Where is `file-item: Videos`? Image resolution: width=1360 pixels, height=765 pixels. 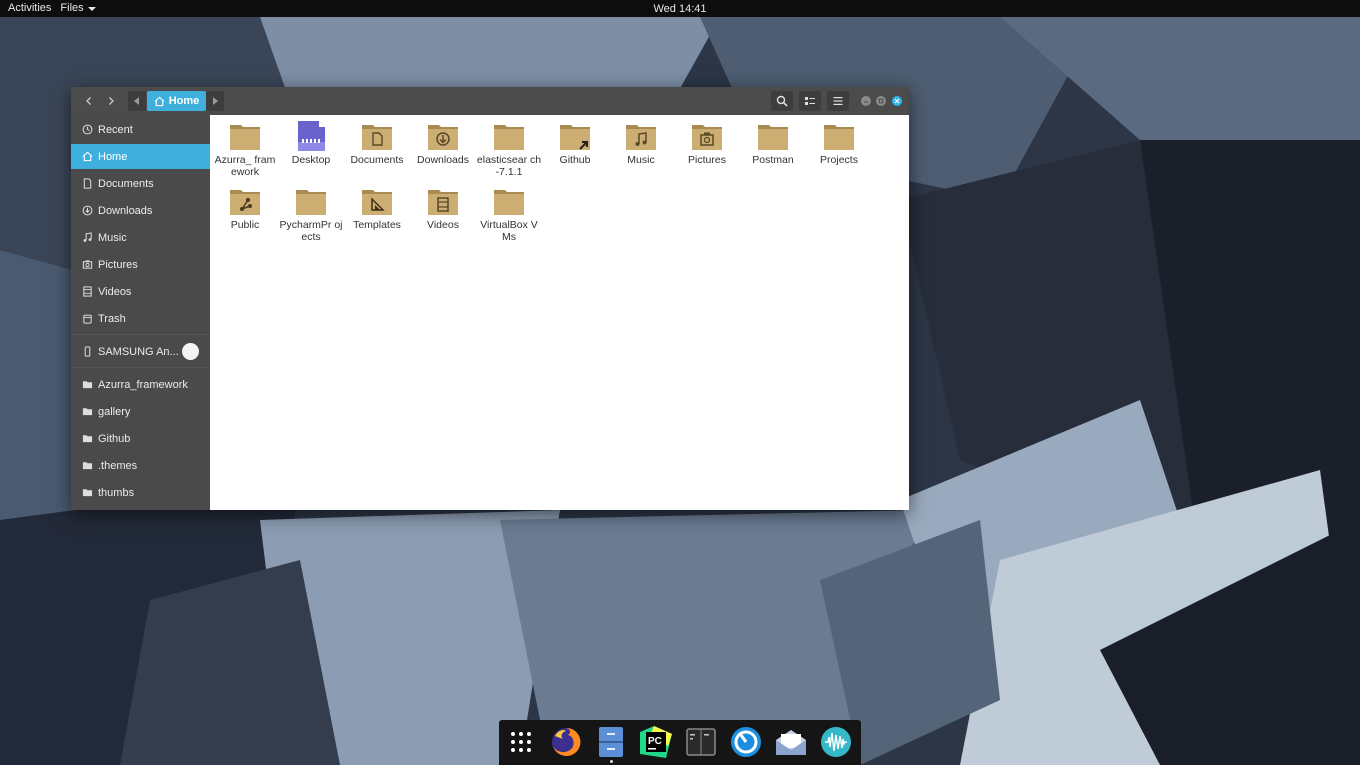 file-item: Videos is located at coordinates (443, 208).